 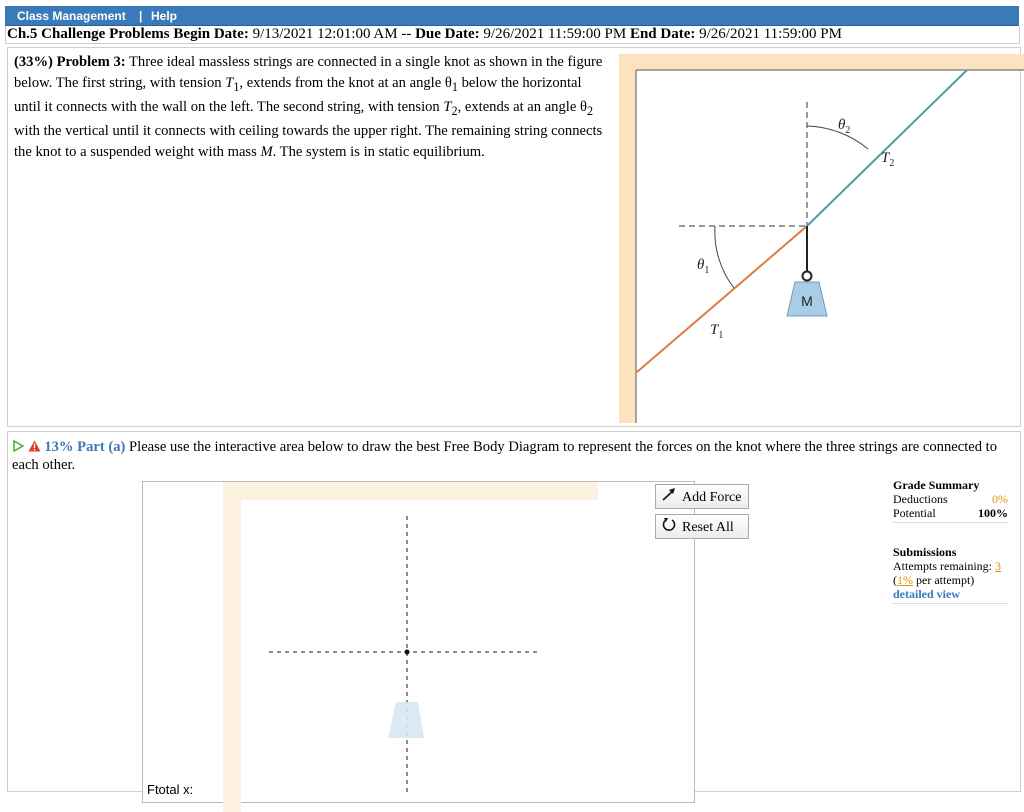 I want to click on weight-label: M, so click(x=807, y=301).